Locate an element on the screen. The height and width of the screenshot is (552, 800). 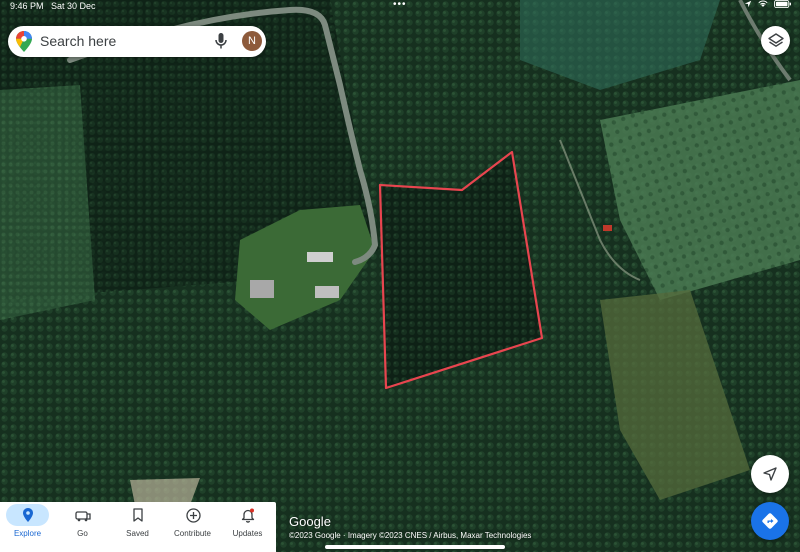
layers-icon is located at coordinates (775, 39).